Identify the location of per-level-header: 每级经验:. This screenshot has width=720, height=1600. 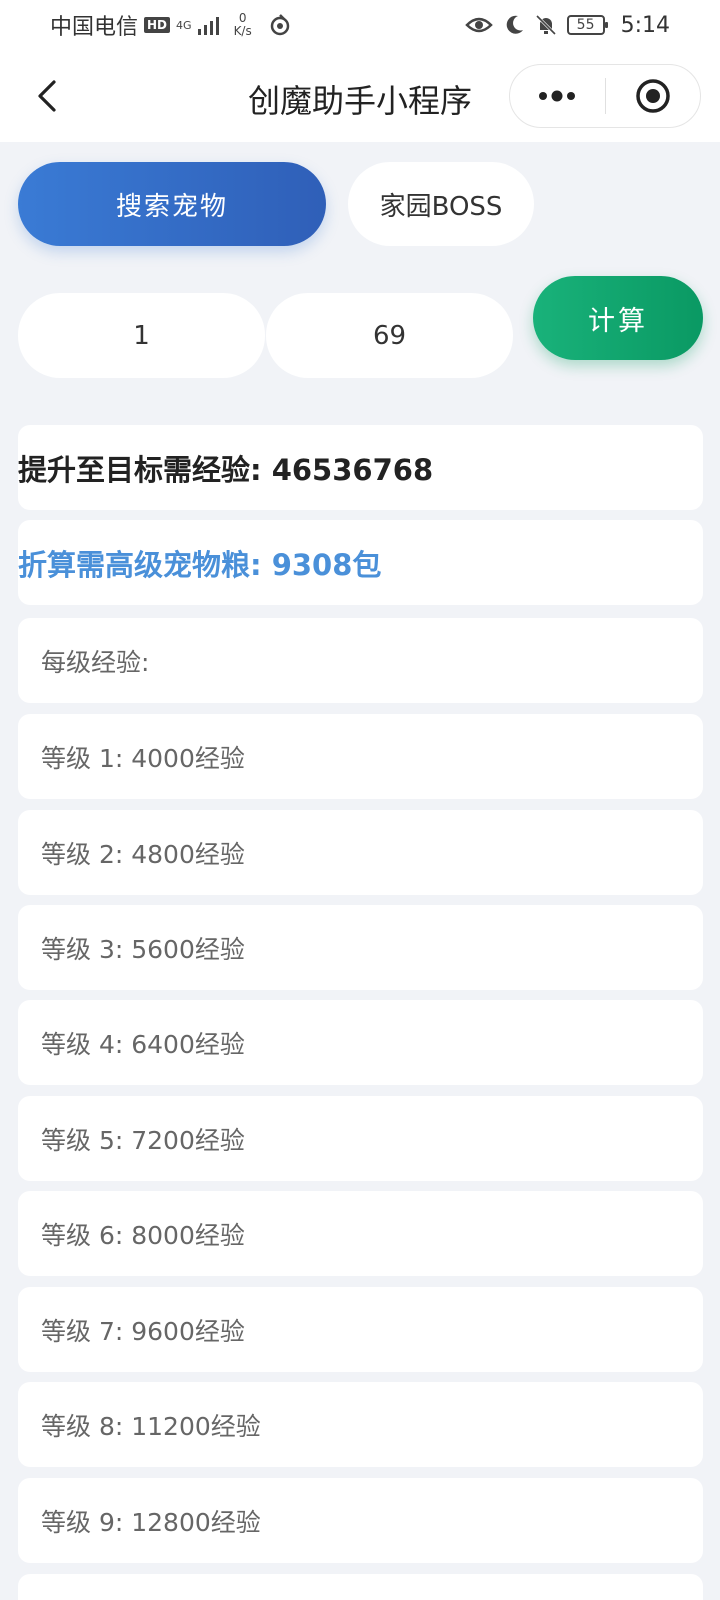
(360, 660).